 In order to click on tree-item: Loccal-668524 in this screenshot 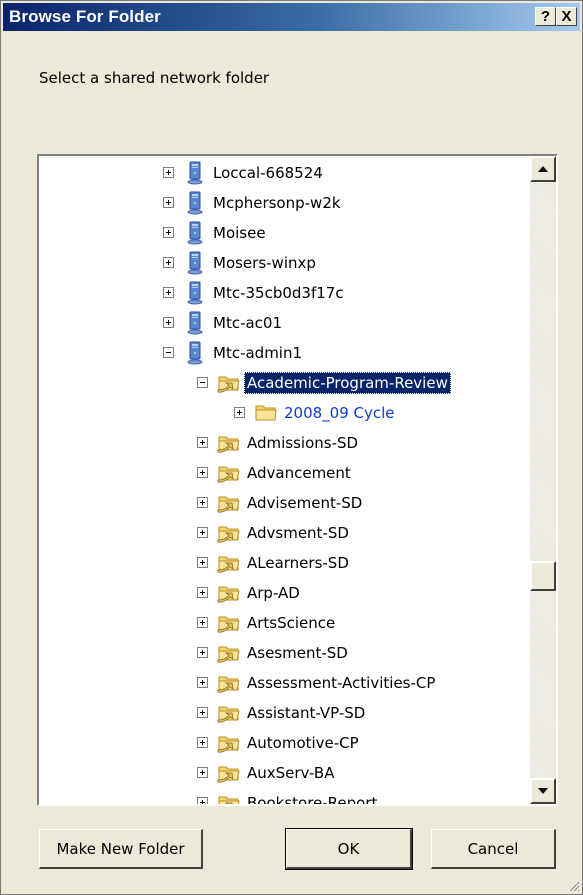, I will do `click(284, 173)`.